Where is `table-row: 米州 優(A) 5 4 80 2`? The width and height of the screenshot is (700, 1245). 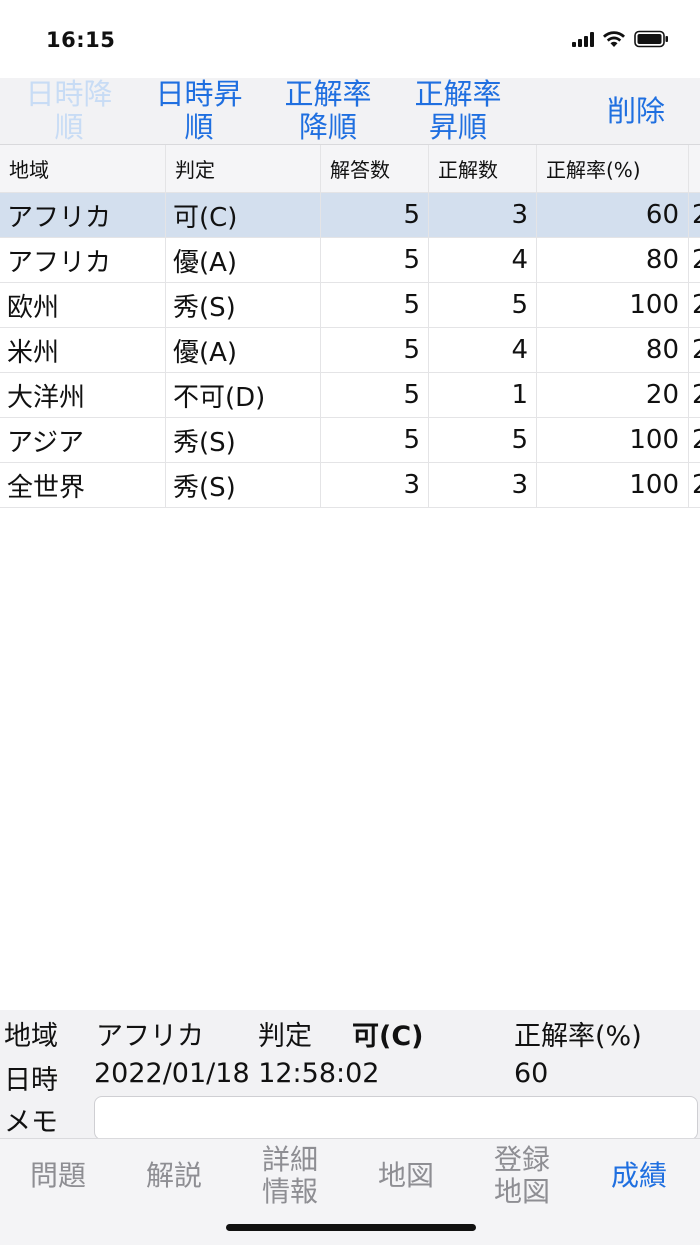
table-row: 米州 優(A) 5 4 80 2 is located at coordinates (350, 350).